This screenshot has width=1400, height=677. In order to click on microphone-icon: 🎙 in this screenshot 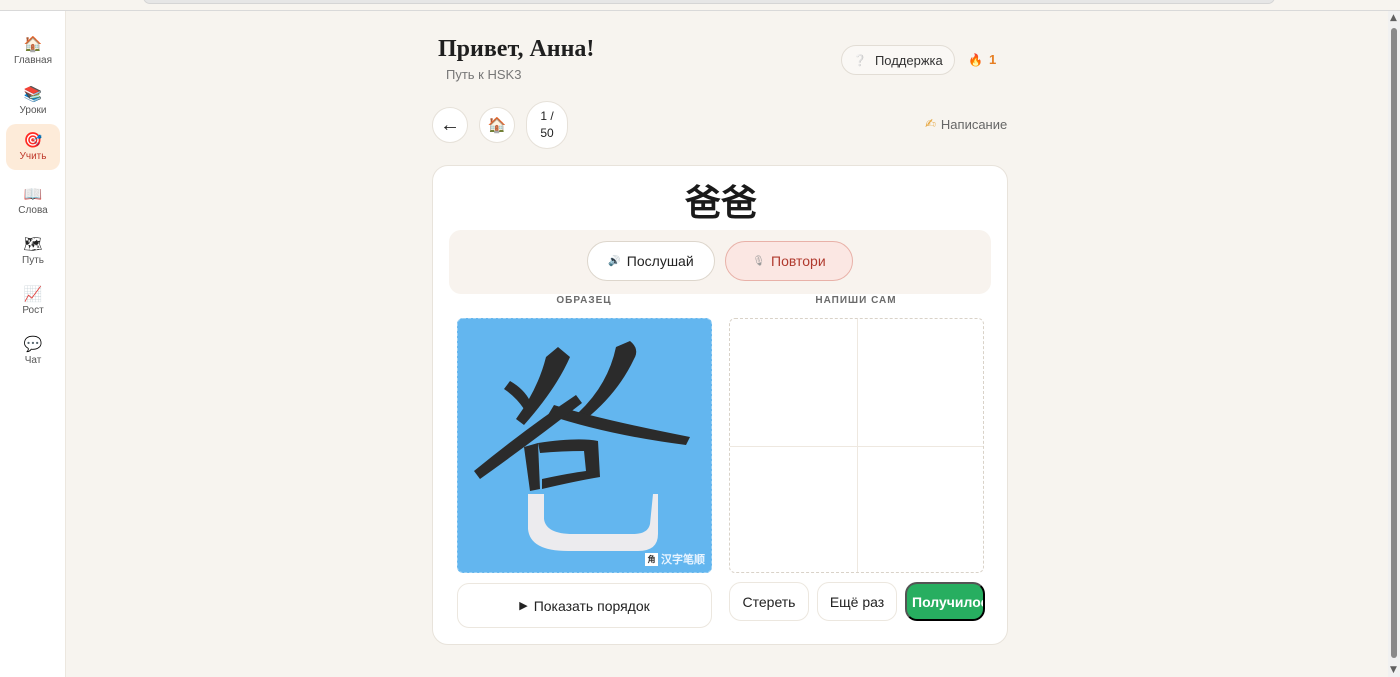, I will do `click(759, 261)`.